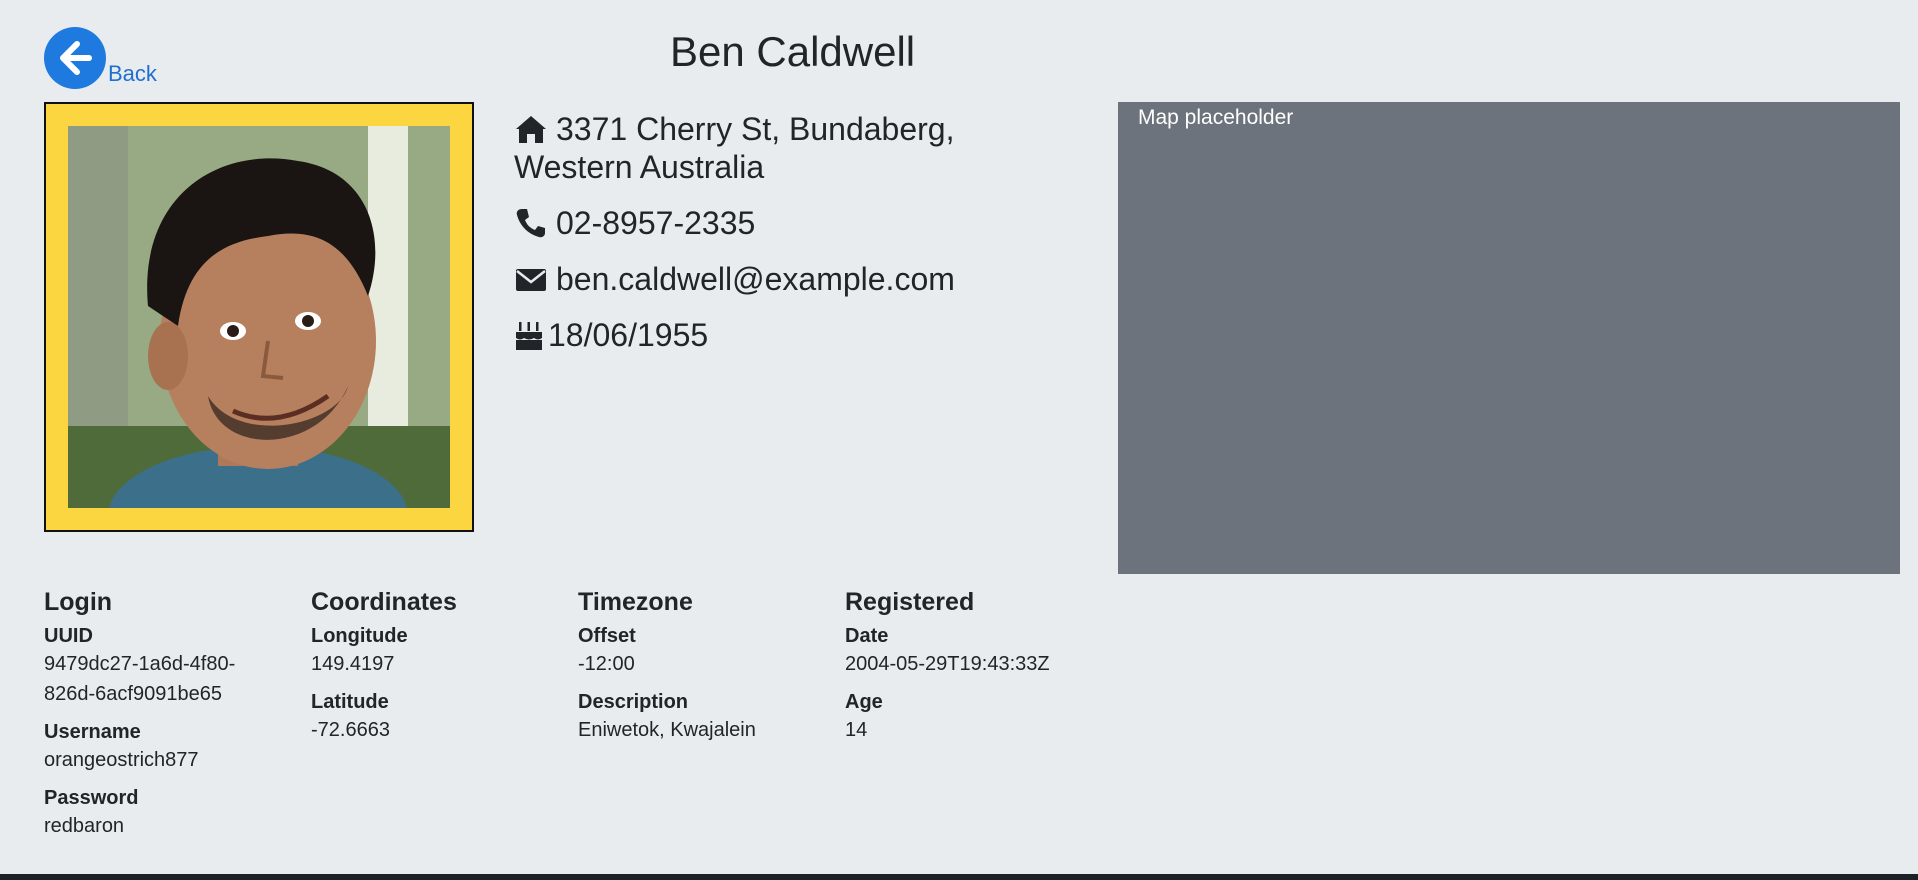 This screenshot has height=880, width=1918. What do you see at coordinates (667, 730) in the screenshot?
I see `timezone-description-value: Eniwetok, Kwajalein` at bounding box center [667, 730].